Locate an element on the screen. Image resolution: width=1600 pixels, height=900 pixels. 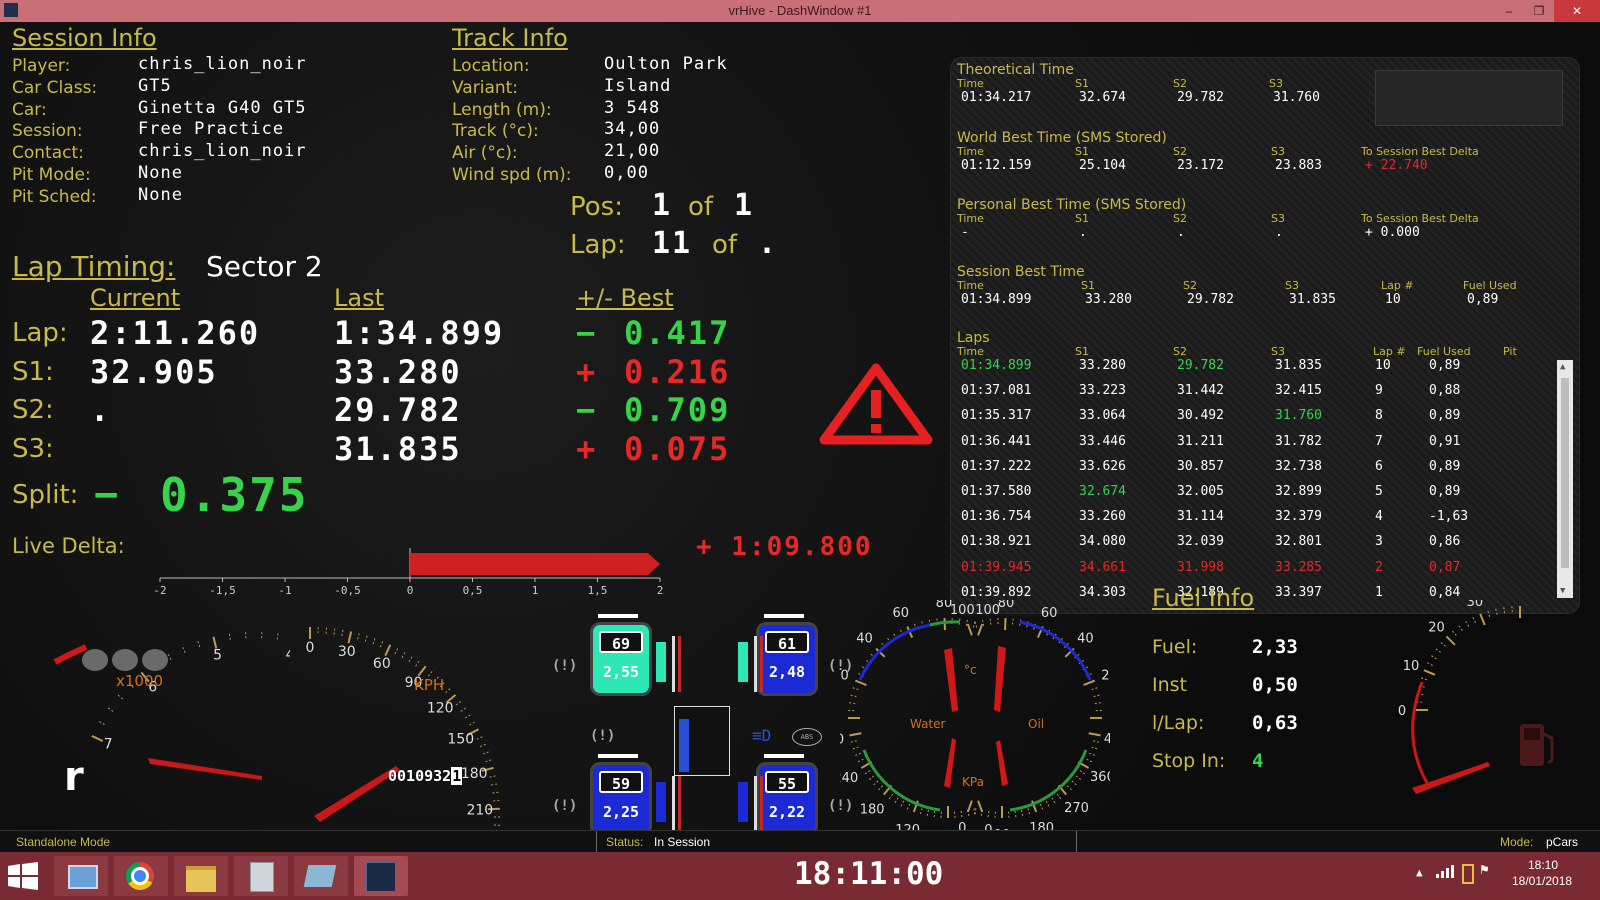
status-label: Status: is located at coordinates (625, 842).